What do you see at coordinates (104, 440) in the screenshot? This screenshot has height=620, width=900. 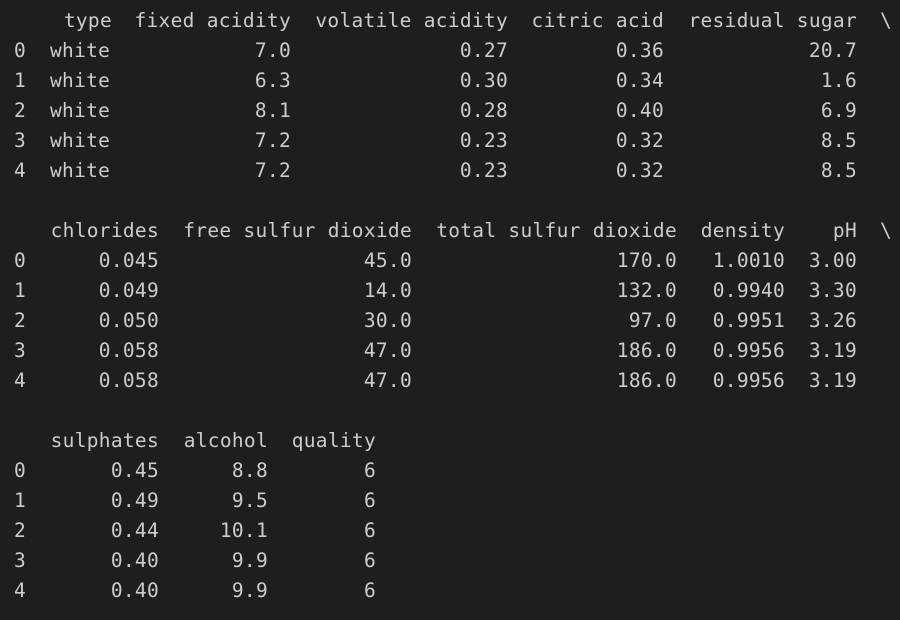 I see `column-header-sulphates: sulphates` at bounding box center [104, 440].